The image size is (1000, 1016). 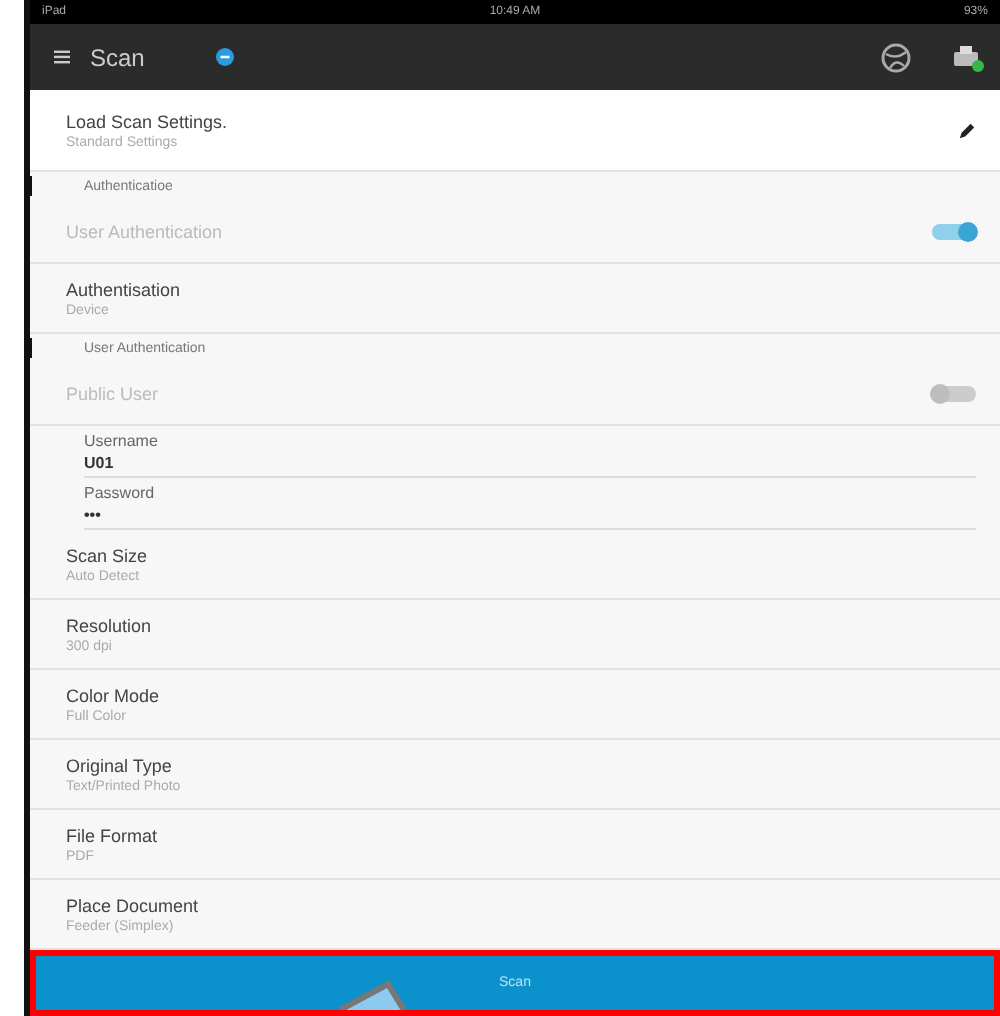 I want to click on toggle-label: User Authentication, so click(x=145, y=232).